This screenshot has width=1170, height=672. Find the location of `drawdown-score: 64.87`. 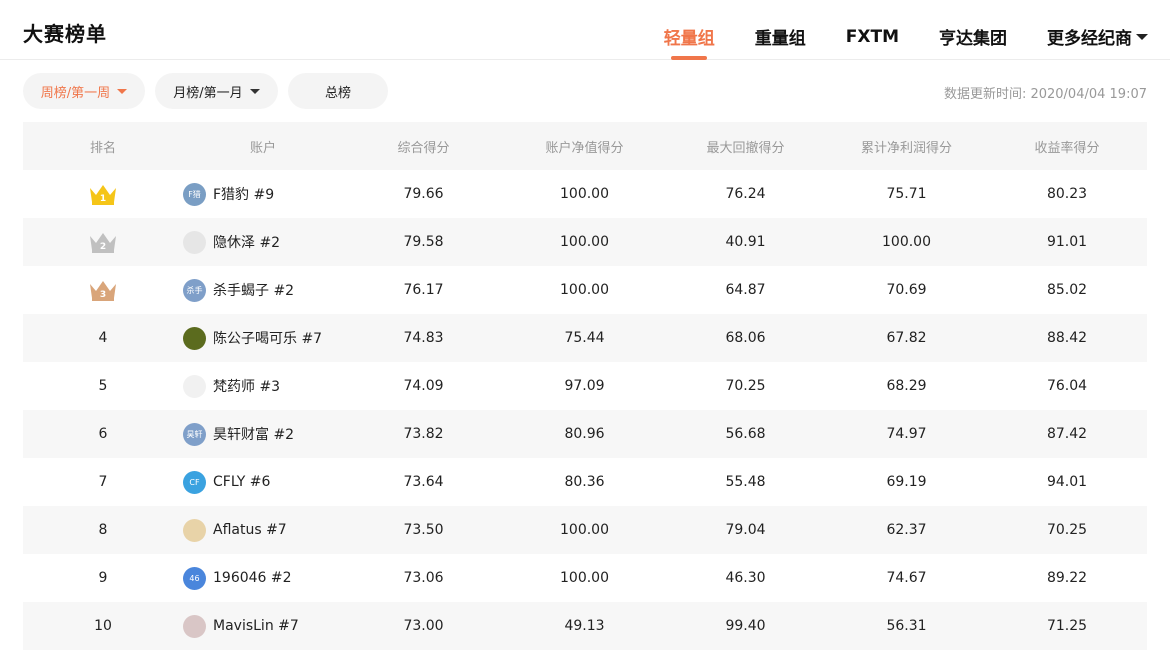

drawdown-score: 64.87 is located at coordinates (745, 290).